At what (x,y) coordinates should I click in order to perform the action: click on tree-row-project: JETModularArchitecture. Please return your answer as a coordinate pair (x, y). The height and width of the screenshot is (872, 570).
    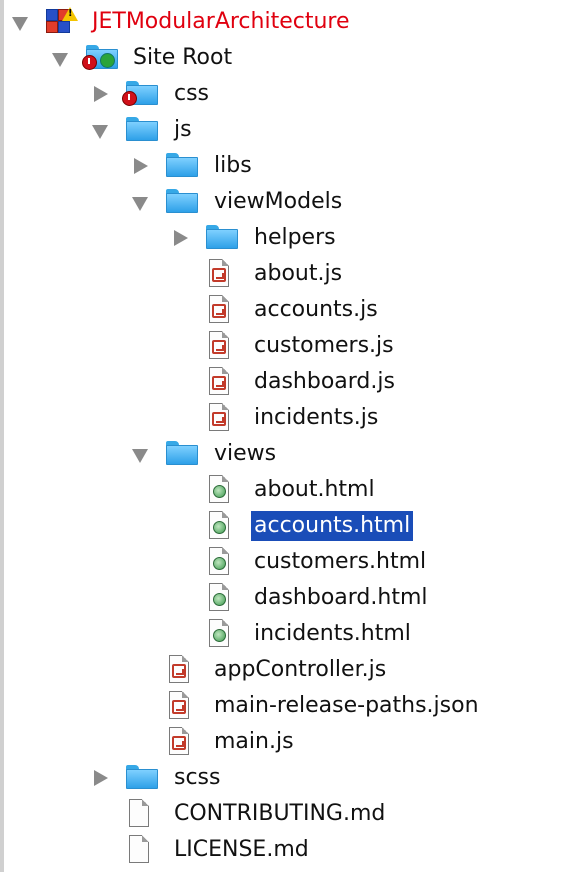
    Looking at the image, I should click on (285, 22).